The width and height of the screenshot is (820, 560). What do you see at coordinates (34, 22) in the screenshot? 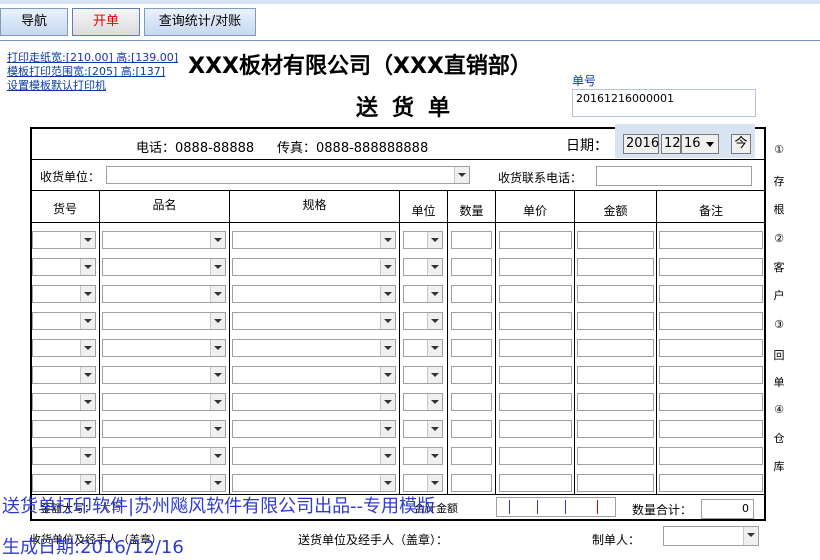
I see `tab-navigation: 导航` at bounding box center [34, 22].